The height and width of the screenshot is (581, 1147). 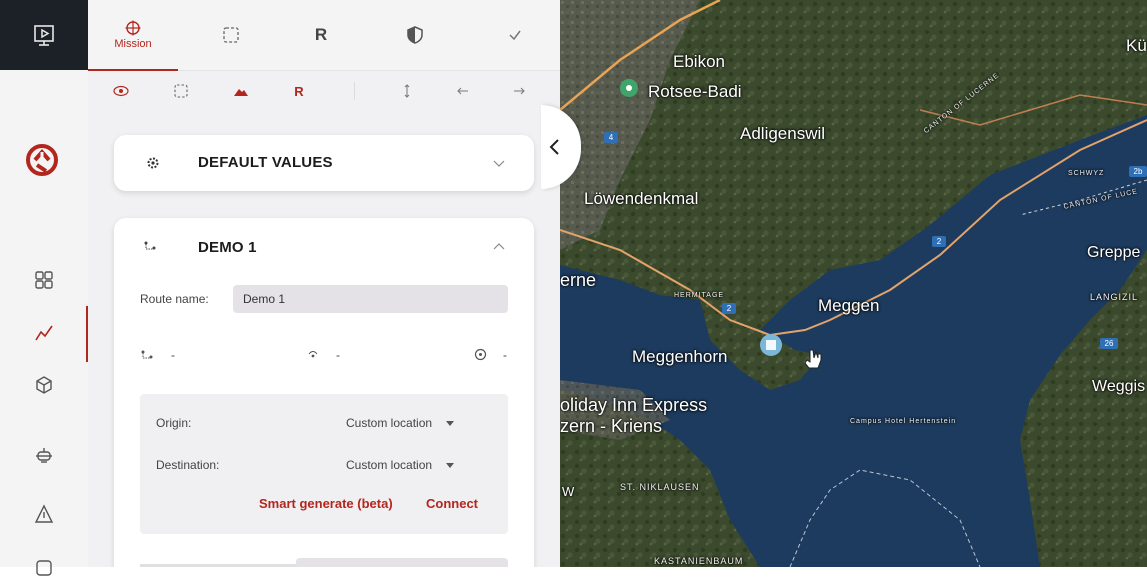 I want to click on svg-text: 26, so click(x=1109, y=343).